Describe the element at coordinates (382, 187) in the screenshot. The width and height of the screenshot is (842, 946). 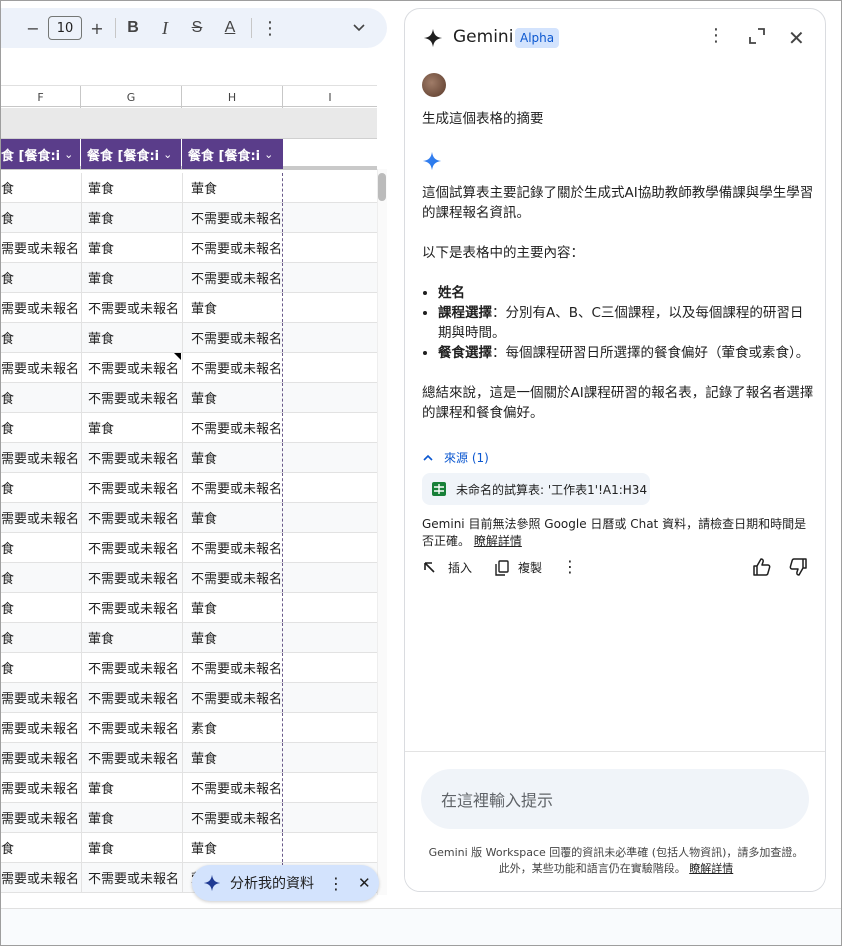
I see `scrollbar-thumb` at that location.